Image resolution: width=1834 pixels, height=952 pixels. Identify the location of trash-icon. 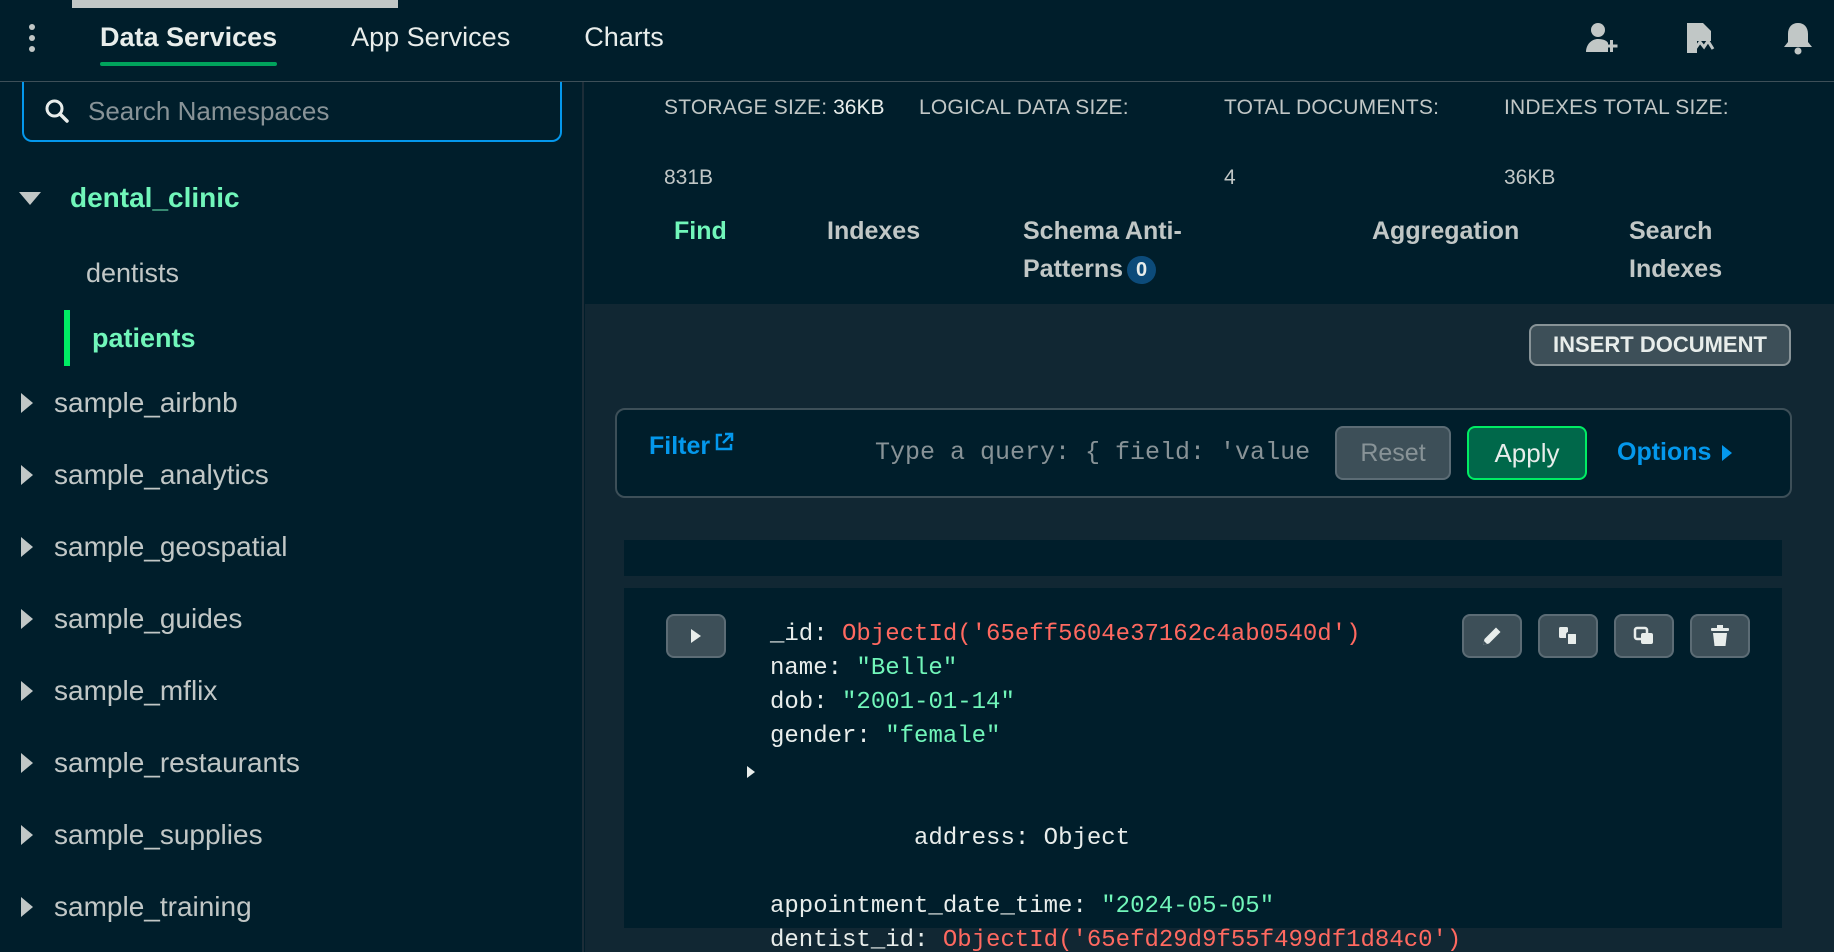
(1720, 635).